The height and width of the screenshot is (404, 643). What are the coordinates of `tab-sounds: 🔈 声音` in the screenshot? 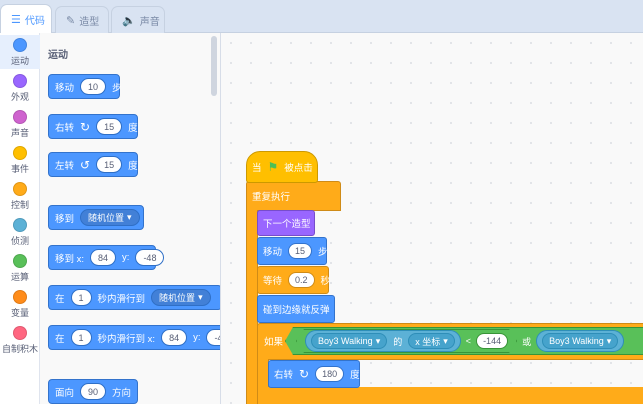 It's located at (138, 19).